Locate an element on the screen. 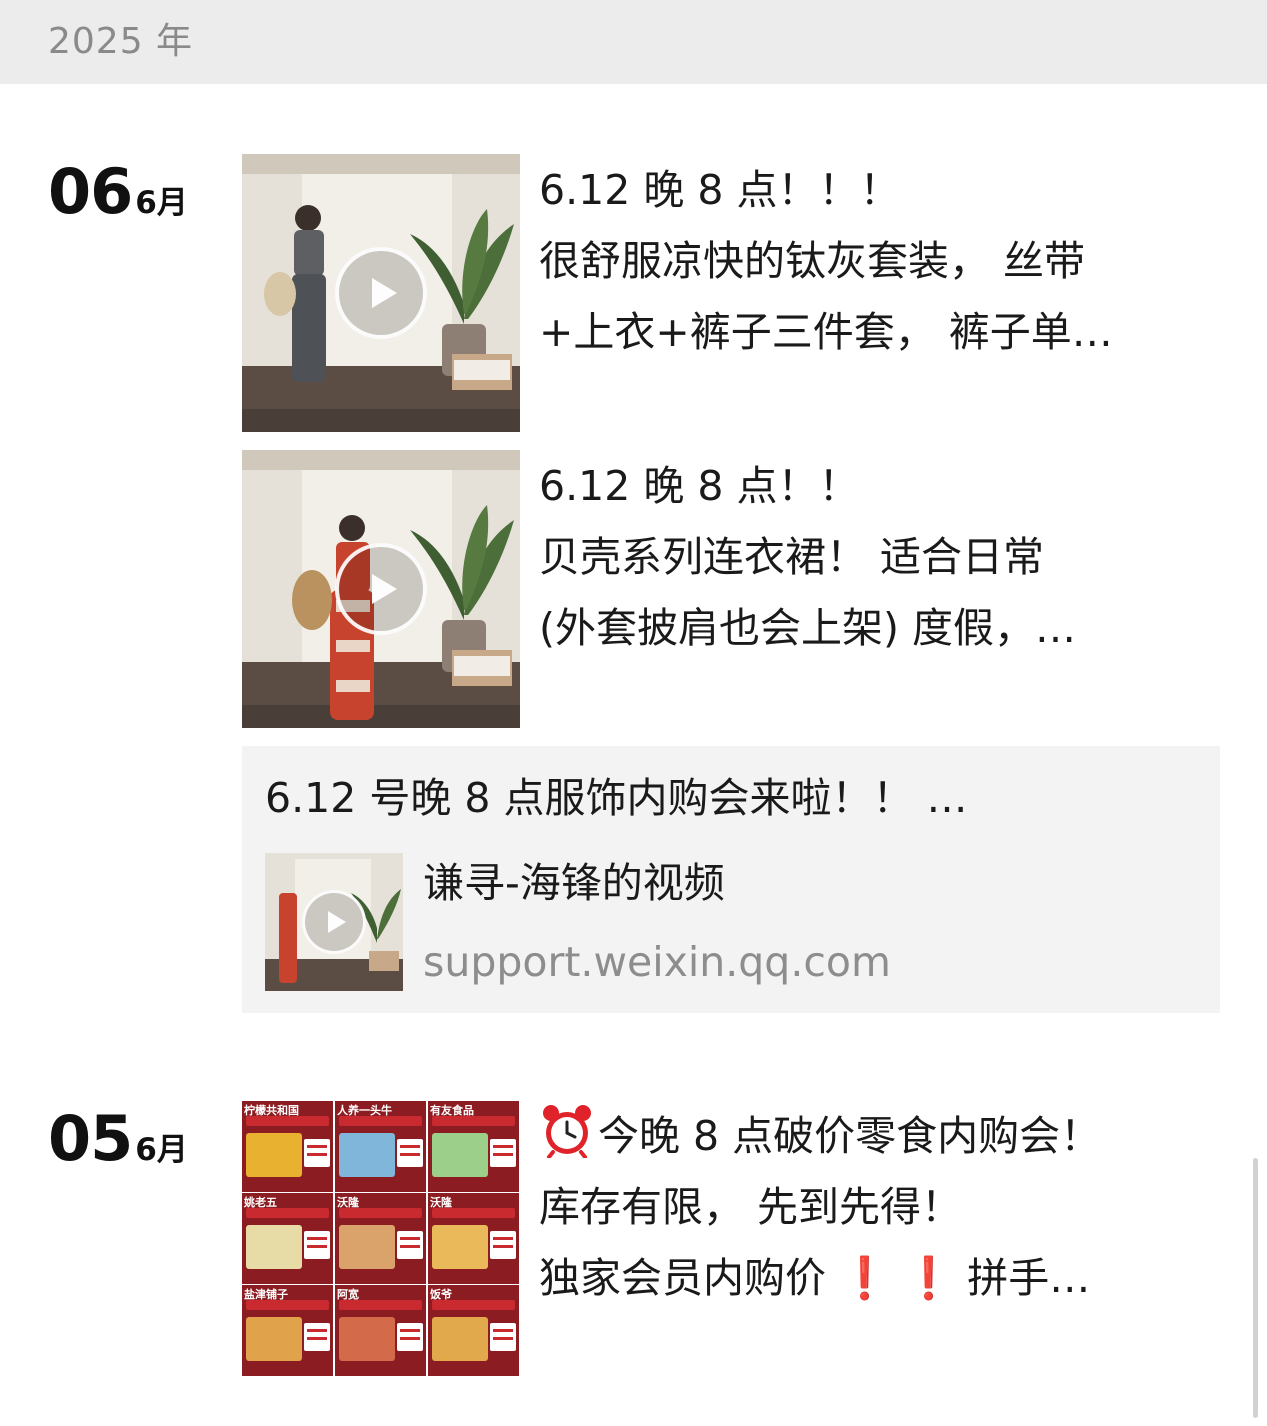 The image size is (1267, 1426). post-line: 库存有限， 先到先得！ is located at coordinates (751, 1207).